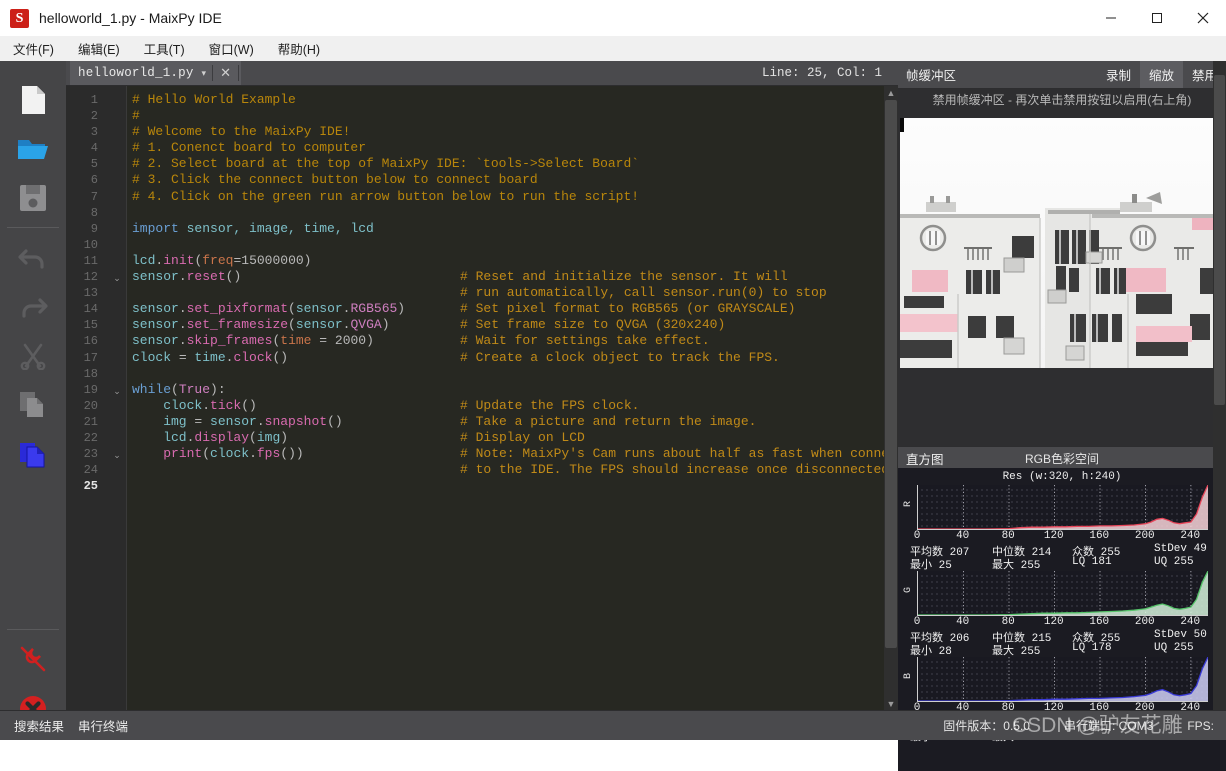 This screenshot has height=771, width=1226. I want to click on right-panel-scrollbar, so click(1219, 385).